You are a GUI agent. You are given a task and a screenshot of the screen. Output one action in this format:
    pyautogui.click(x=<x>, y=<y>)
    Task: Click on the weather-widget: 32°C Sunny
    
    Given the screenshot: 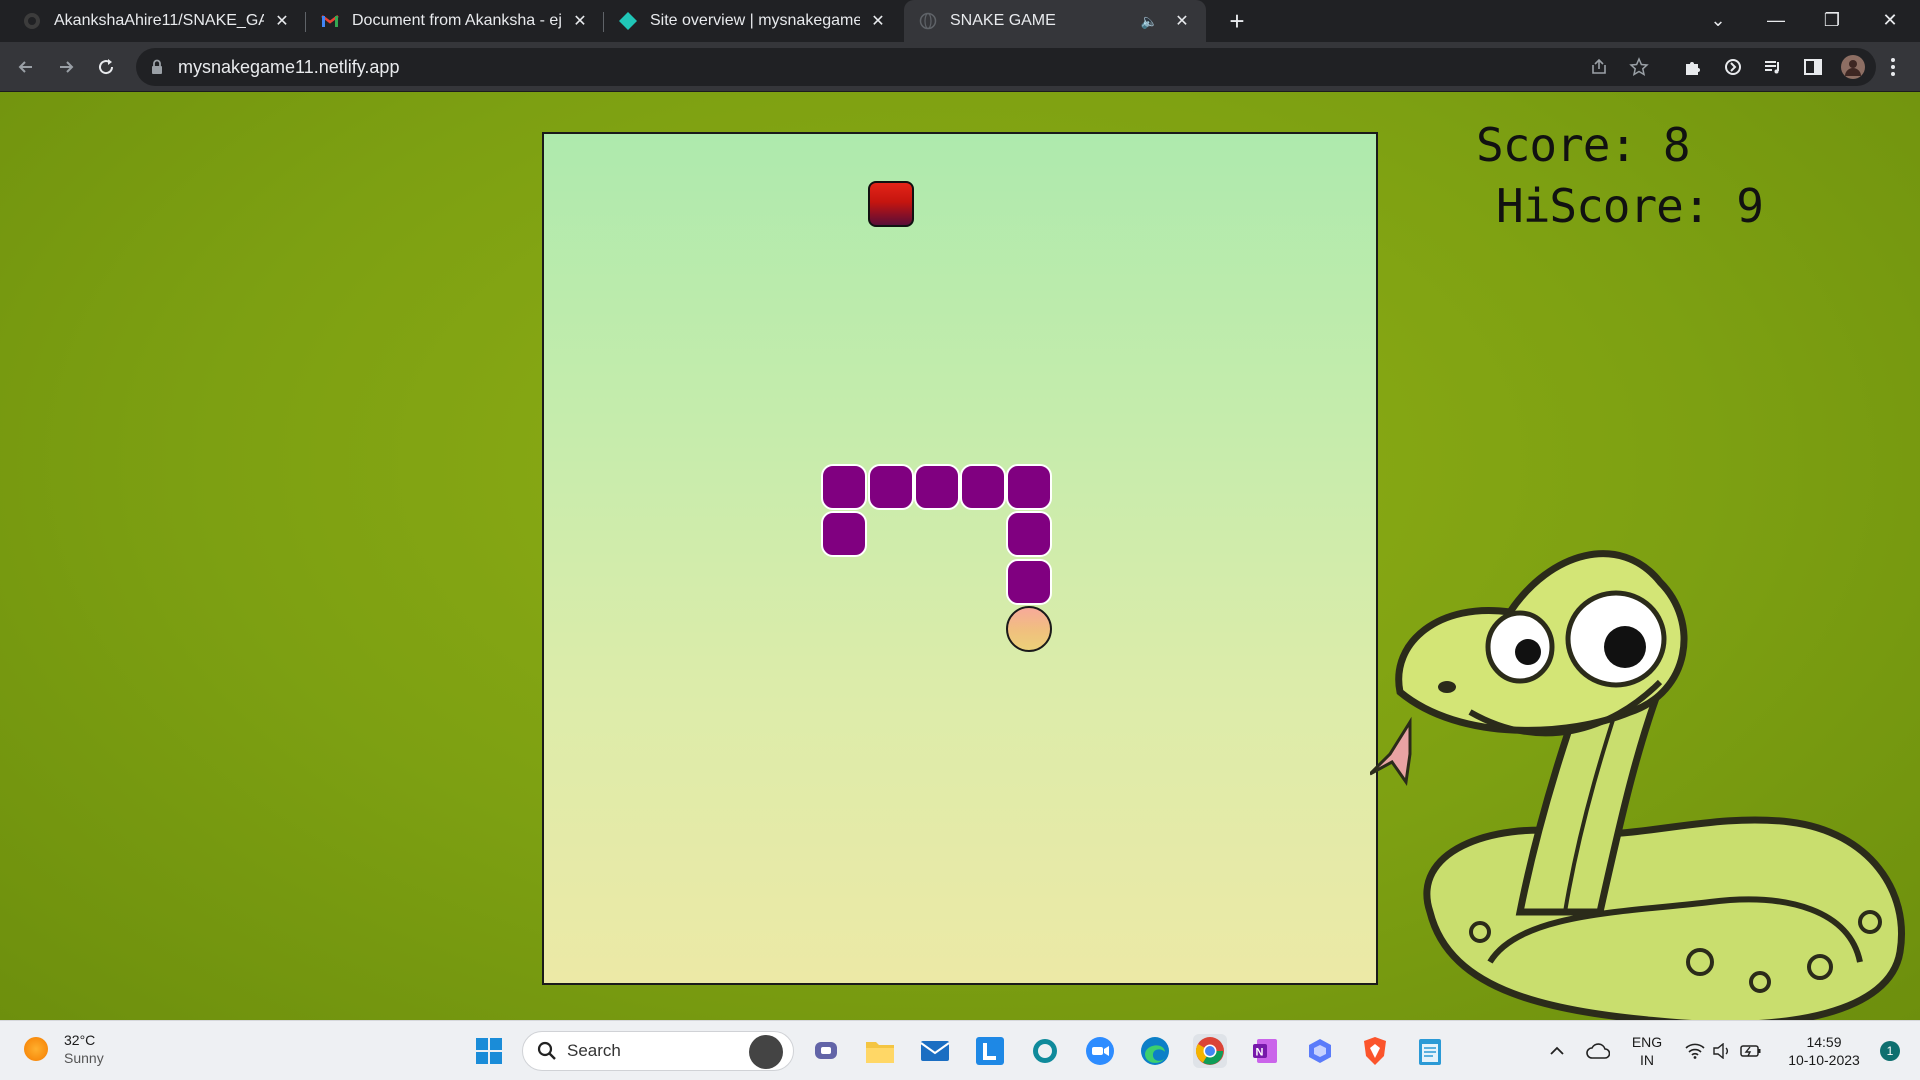 What is the action you would take?
    pyautogui.click(x=64, y=1049)
    